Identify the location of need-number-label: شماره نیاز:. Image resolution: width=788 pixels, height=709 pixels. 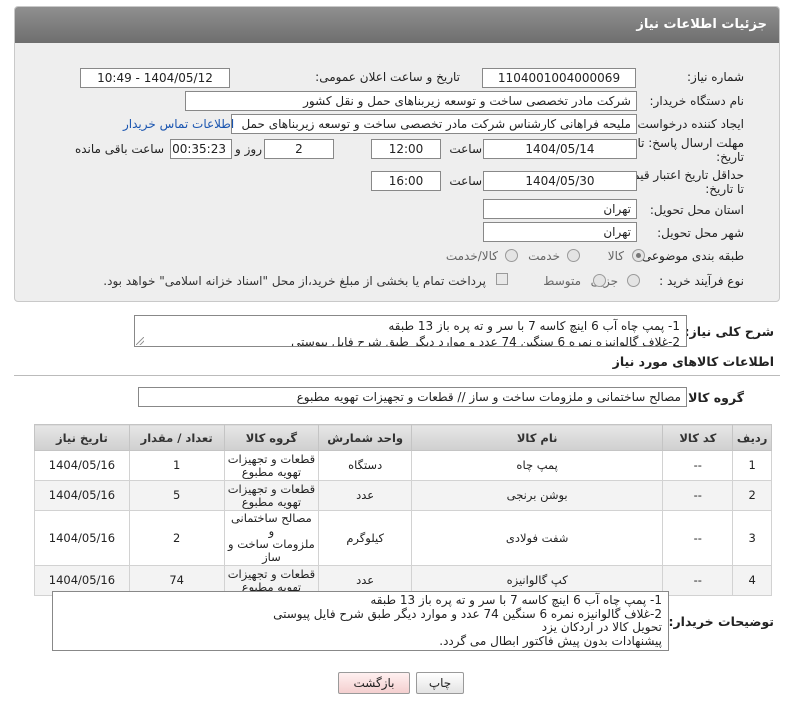
(715, 77).